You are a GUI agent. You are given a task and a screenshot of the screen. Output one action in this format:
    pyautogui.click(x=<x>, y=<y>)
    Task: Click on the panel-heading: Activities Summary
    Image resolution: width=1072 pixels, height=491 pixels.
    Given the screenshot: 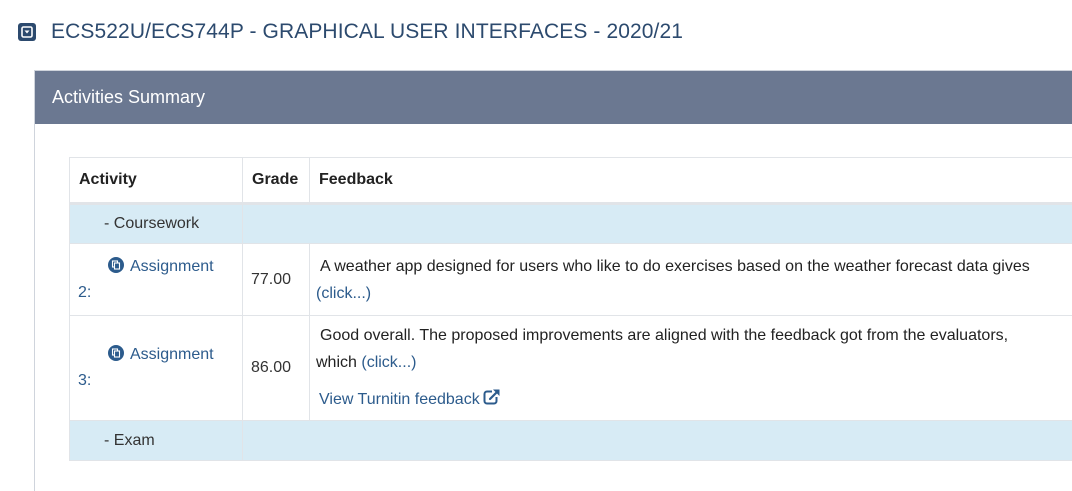 What is the action you would take?
    pyautogui.click(x=553, y=97)
    